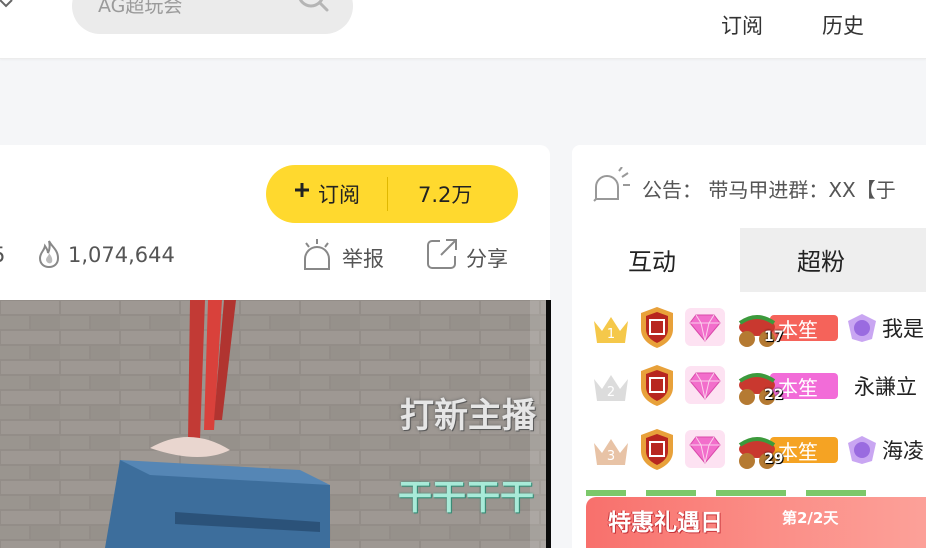 The width and height of the screenshot is (926, 548). I want to click on report-icon, so click(317, 254).